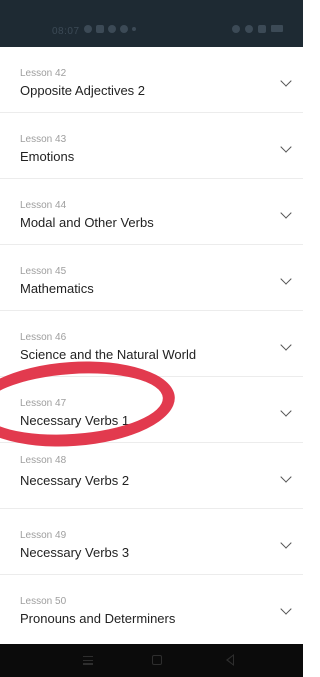  I want to click on system-icons, so click(257, 29).